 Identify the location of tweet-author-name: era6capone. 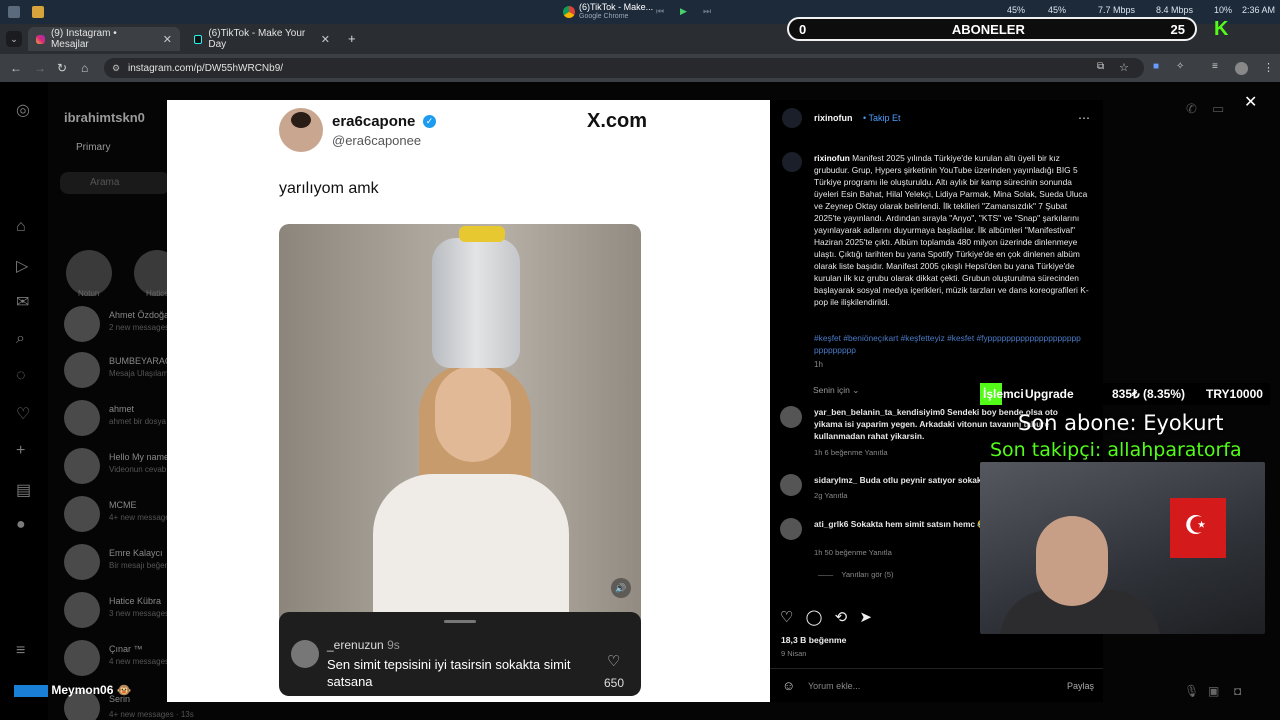
(374, 121).